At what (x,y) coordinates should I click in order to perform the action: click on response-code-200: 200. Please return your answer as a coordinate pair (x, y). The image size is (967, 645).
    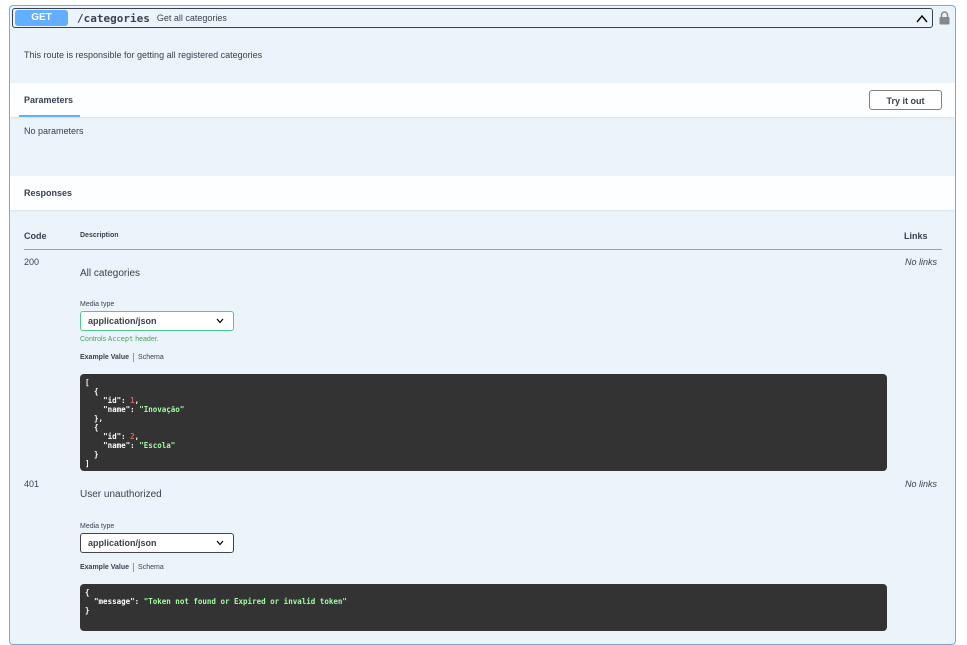
    Looking at the image, I should click on (32, 262).